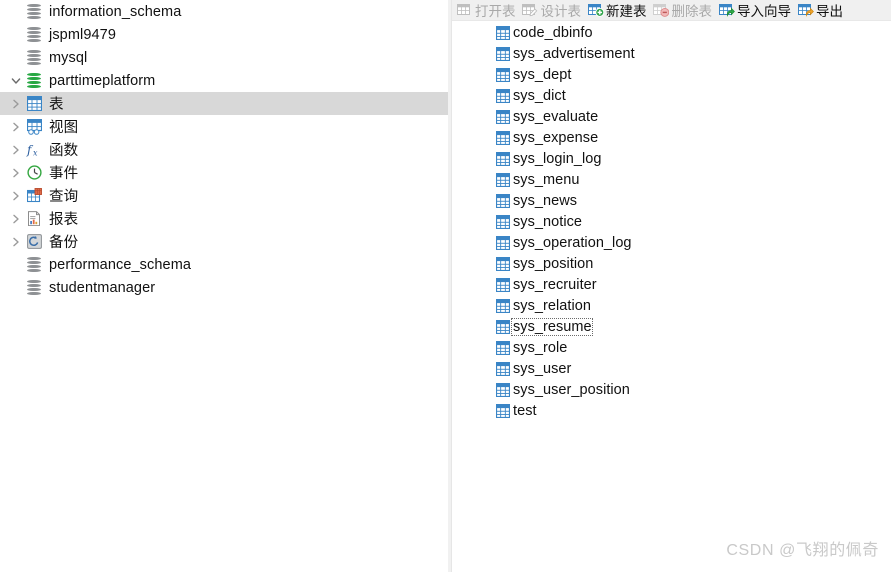 This screenshot has width=891, height=572. Describe the element at coordinates (224, 172) in the screenshot. I see `tree-item-事件: 事件` at that location.